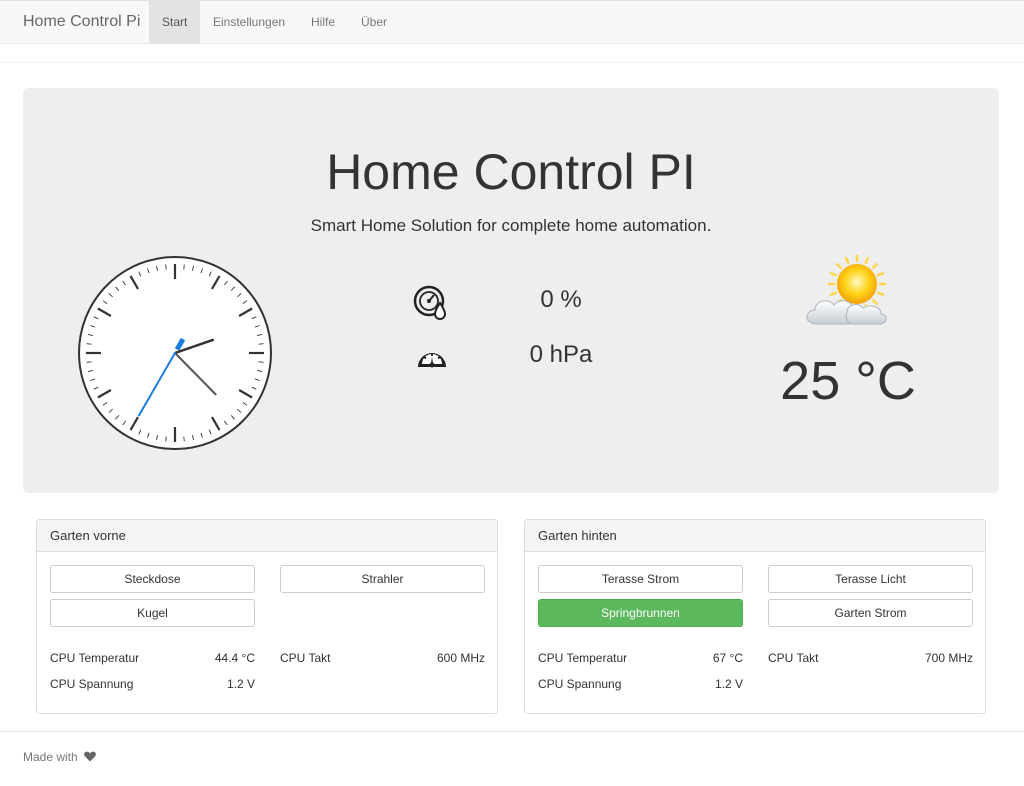 The image size is (1024, 786). I want to click on footer-divider, so click(512, 731).